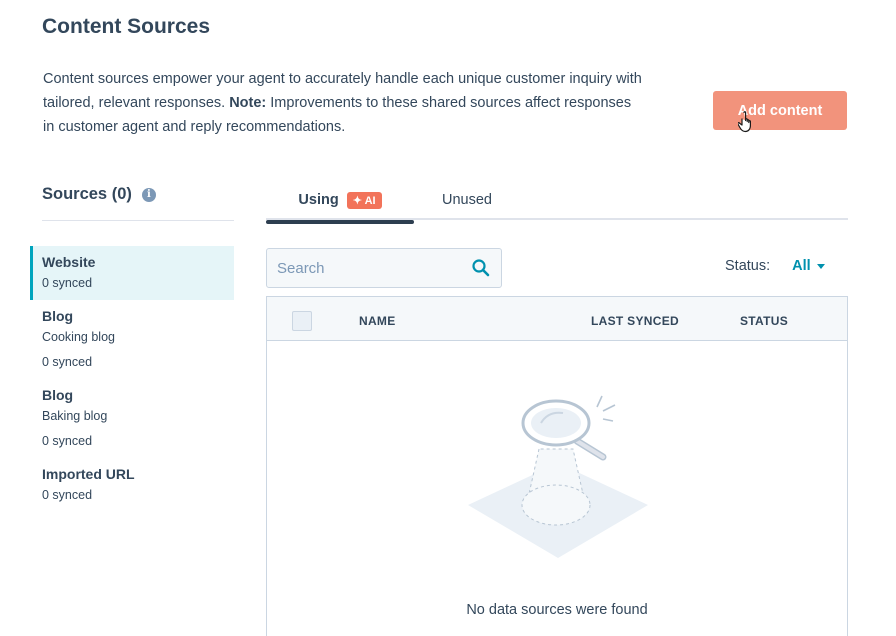 The image size is (896, 636). I want to click on select-all-checkbox, so click(302, 321).